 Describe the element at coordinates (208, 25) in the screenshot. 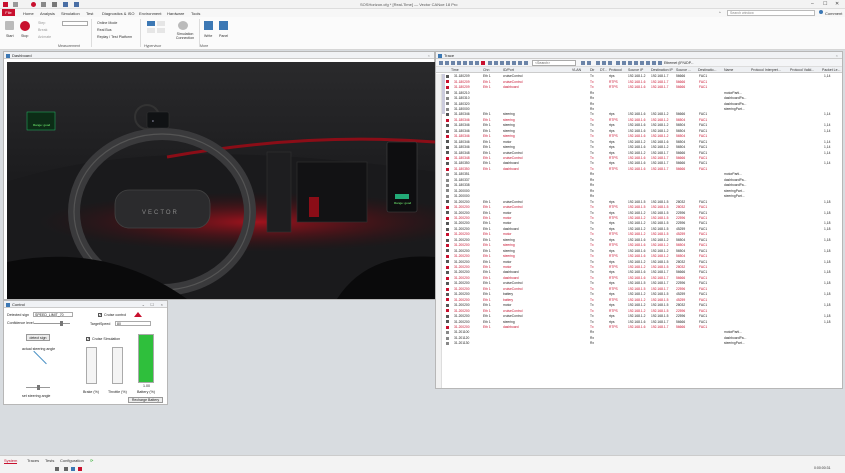

I see `write-icon` at that location.